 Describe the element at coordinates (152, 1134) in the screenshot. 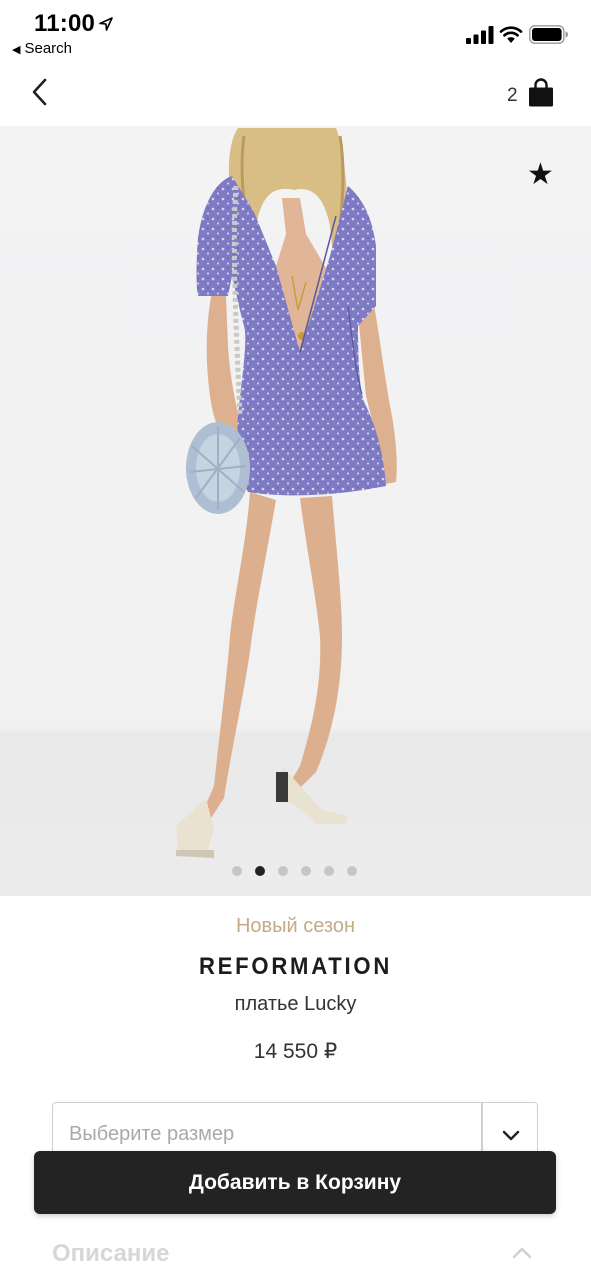

I see `size-placeholder: Выберите размер` at that location.